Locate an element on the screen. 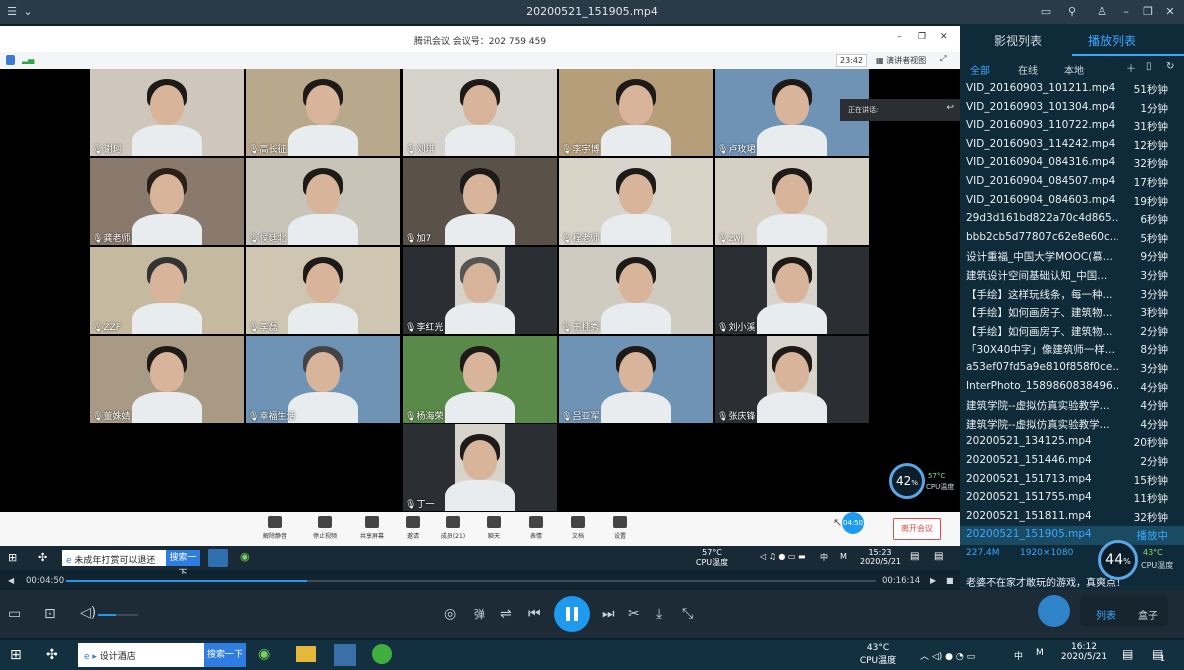 The height and width of the screenshot is (670, 1184). settings-sliders-icon: ⇌ is located at coordinates (506, 614).